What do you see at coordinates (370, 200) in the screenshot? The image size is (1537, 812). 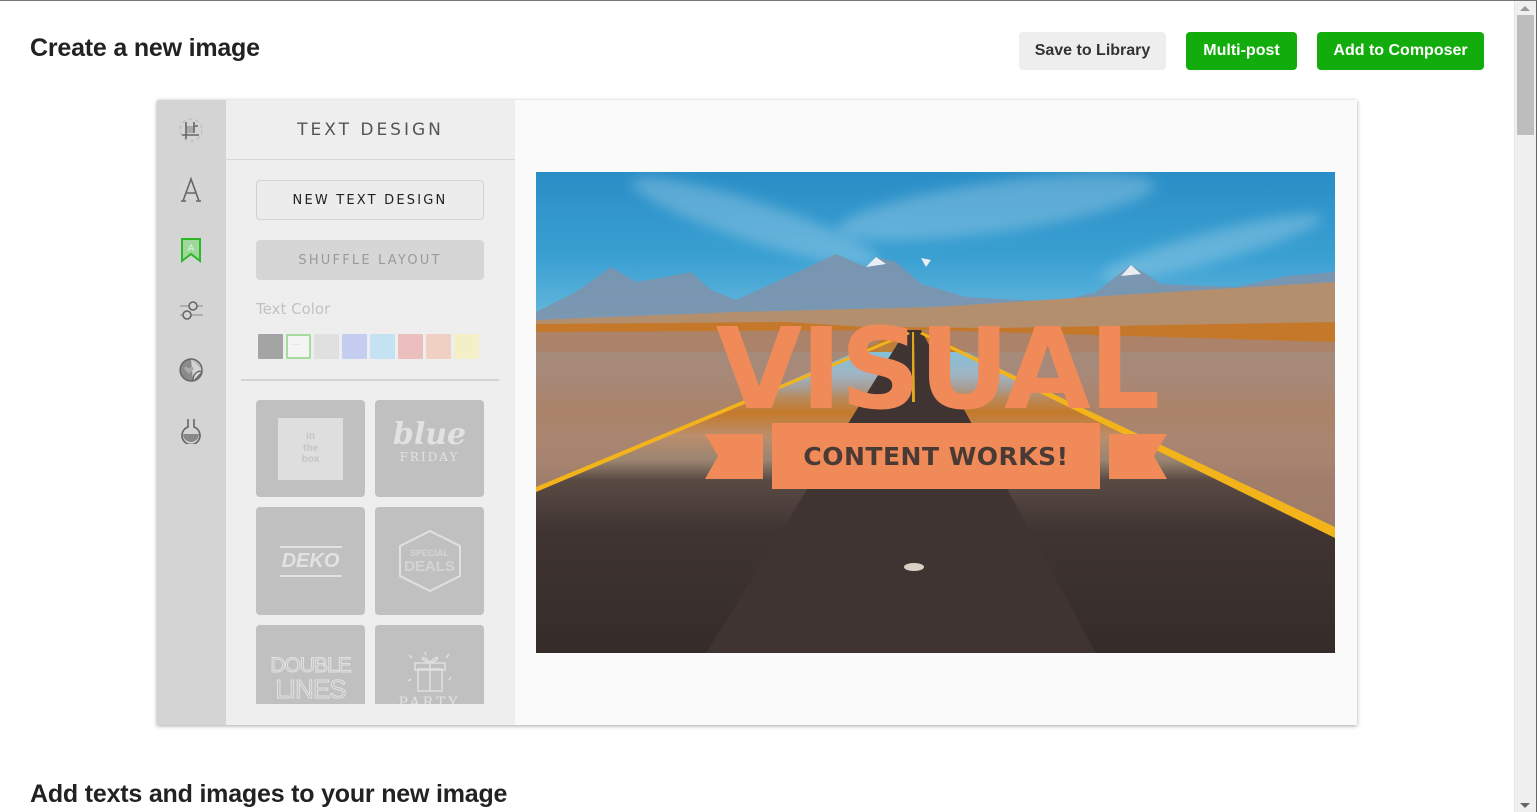 I see `new-text-design-button: NEW TEXT DESIGN` at bounding box center [370, 200].